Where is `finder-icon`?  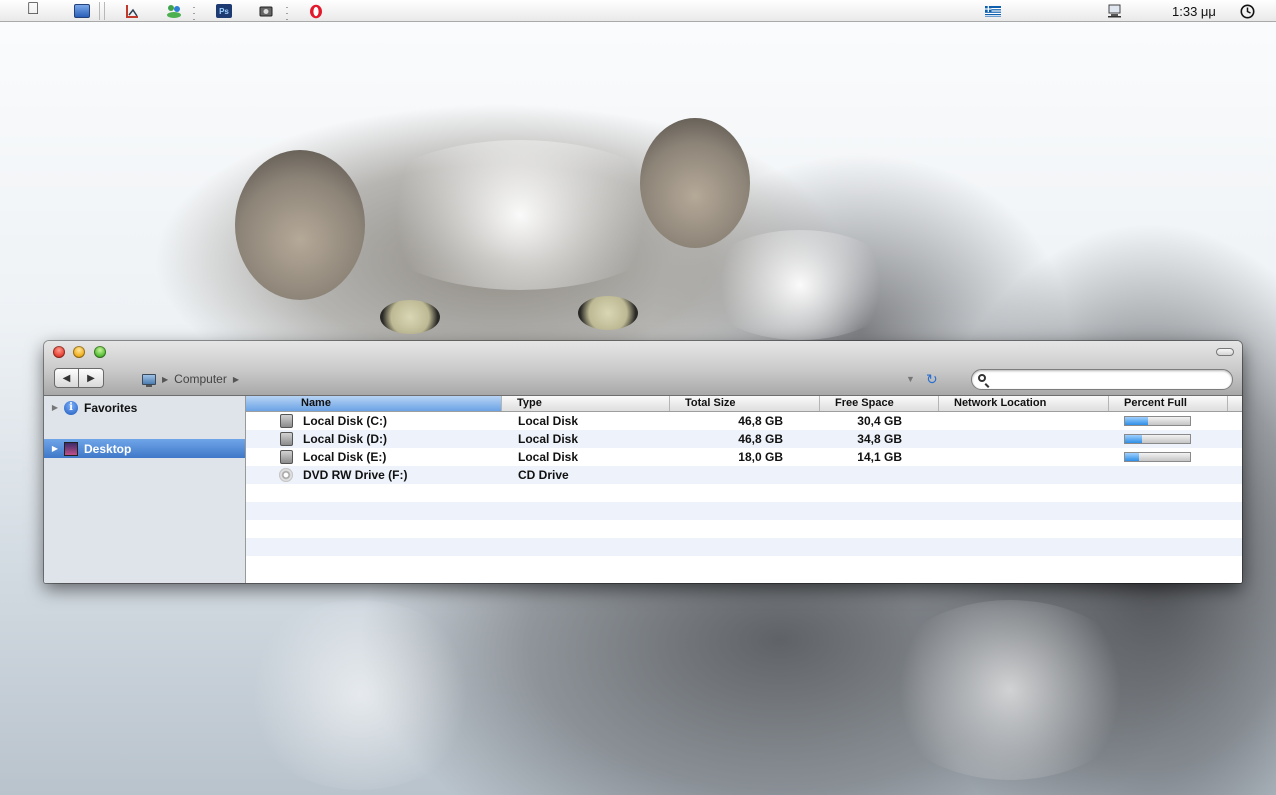 finder-icon is located at coordinates (82, 11).